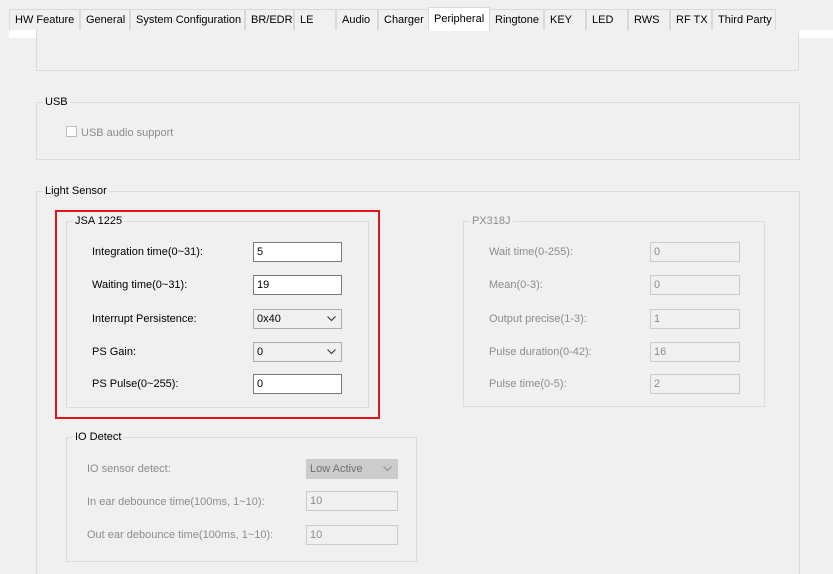 The width and height of the screenshot is (833, 574). What do you see at coordinates (516, 285) in the screenshot?
I see `mean-label: Mean(0-3):` at bounding box center [516, 285].